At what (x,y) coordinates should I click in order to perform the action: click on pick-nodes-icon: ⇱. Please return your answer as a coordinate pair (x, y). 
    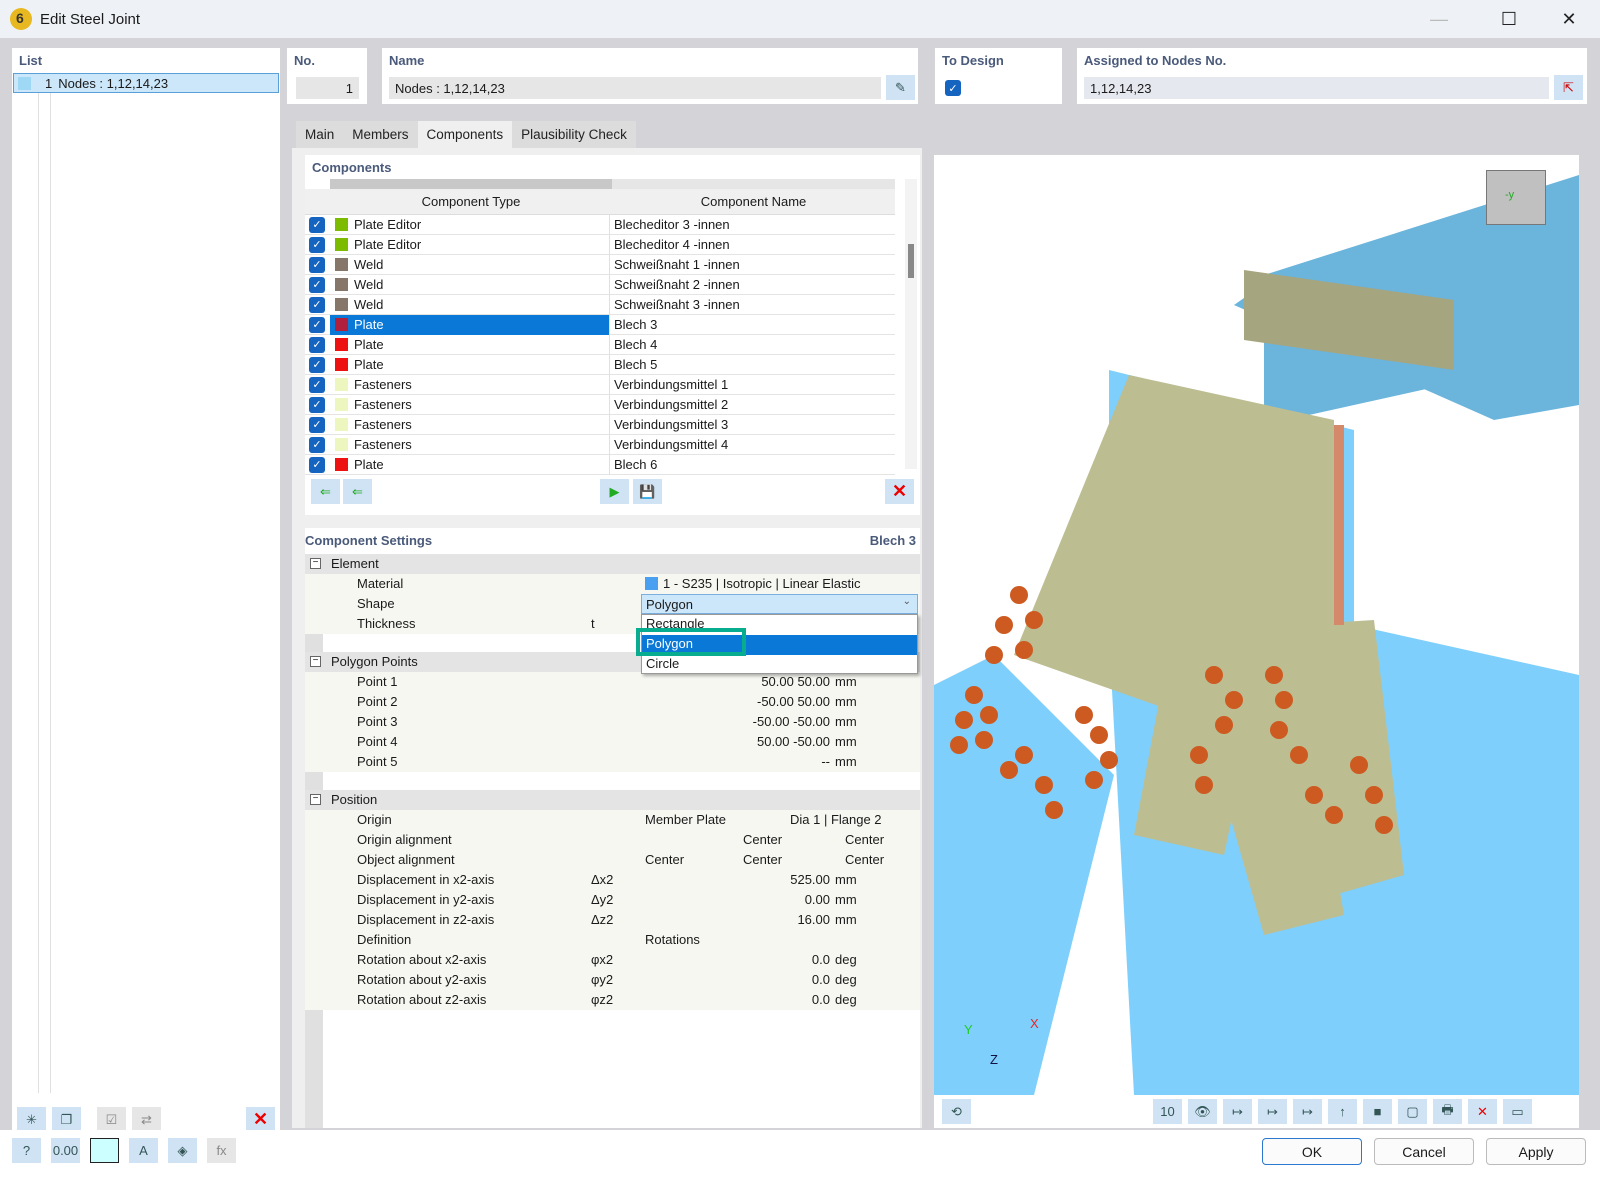
    Looking at the image, I should click on (1568, 87).